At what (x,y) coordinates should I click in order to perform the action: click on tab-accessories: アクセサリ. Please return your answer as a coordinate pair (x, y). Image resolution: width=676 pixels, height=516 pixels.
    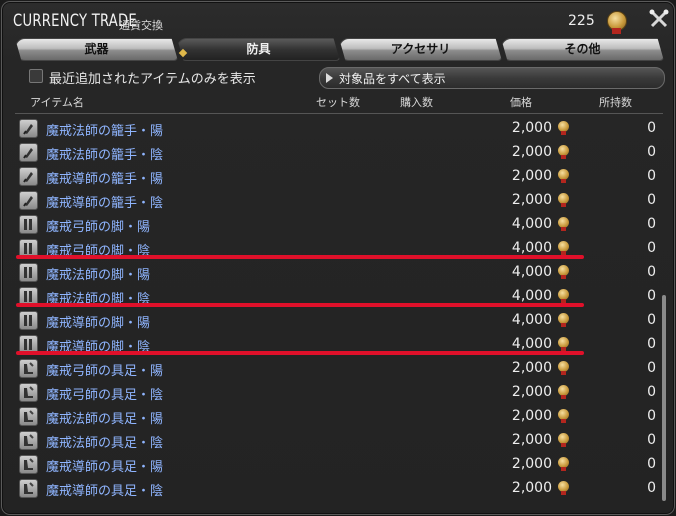
    Looking at the image, I should click on (420, 49).